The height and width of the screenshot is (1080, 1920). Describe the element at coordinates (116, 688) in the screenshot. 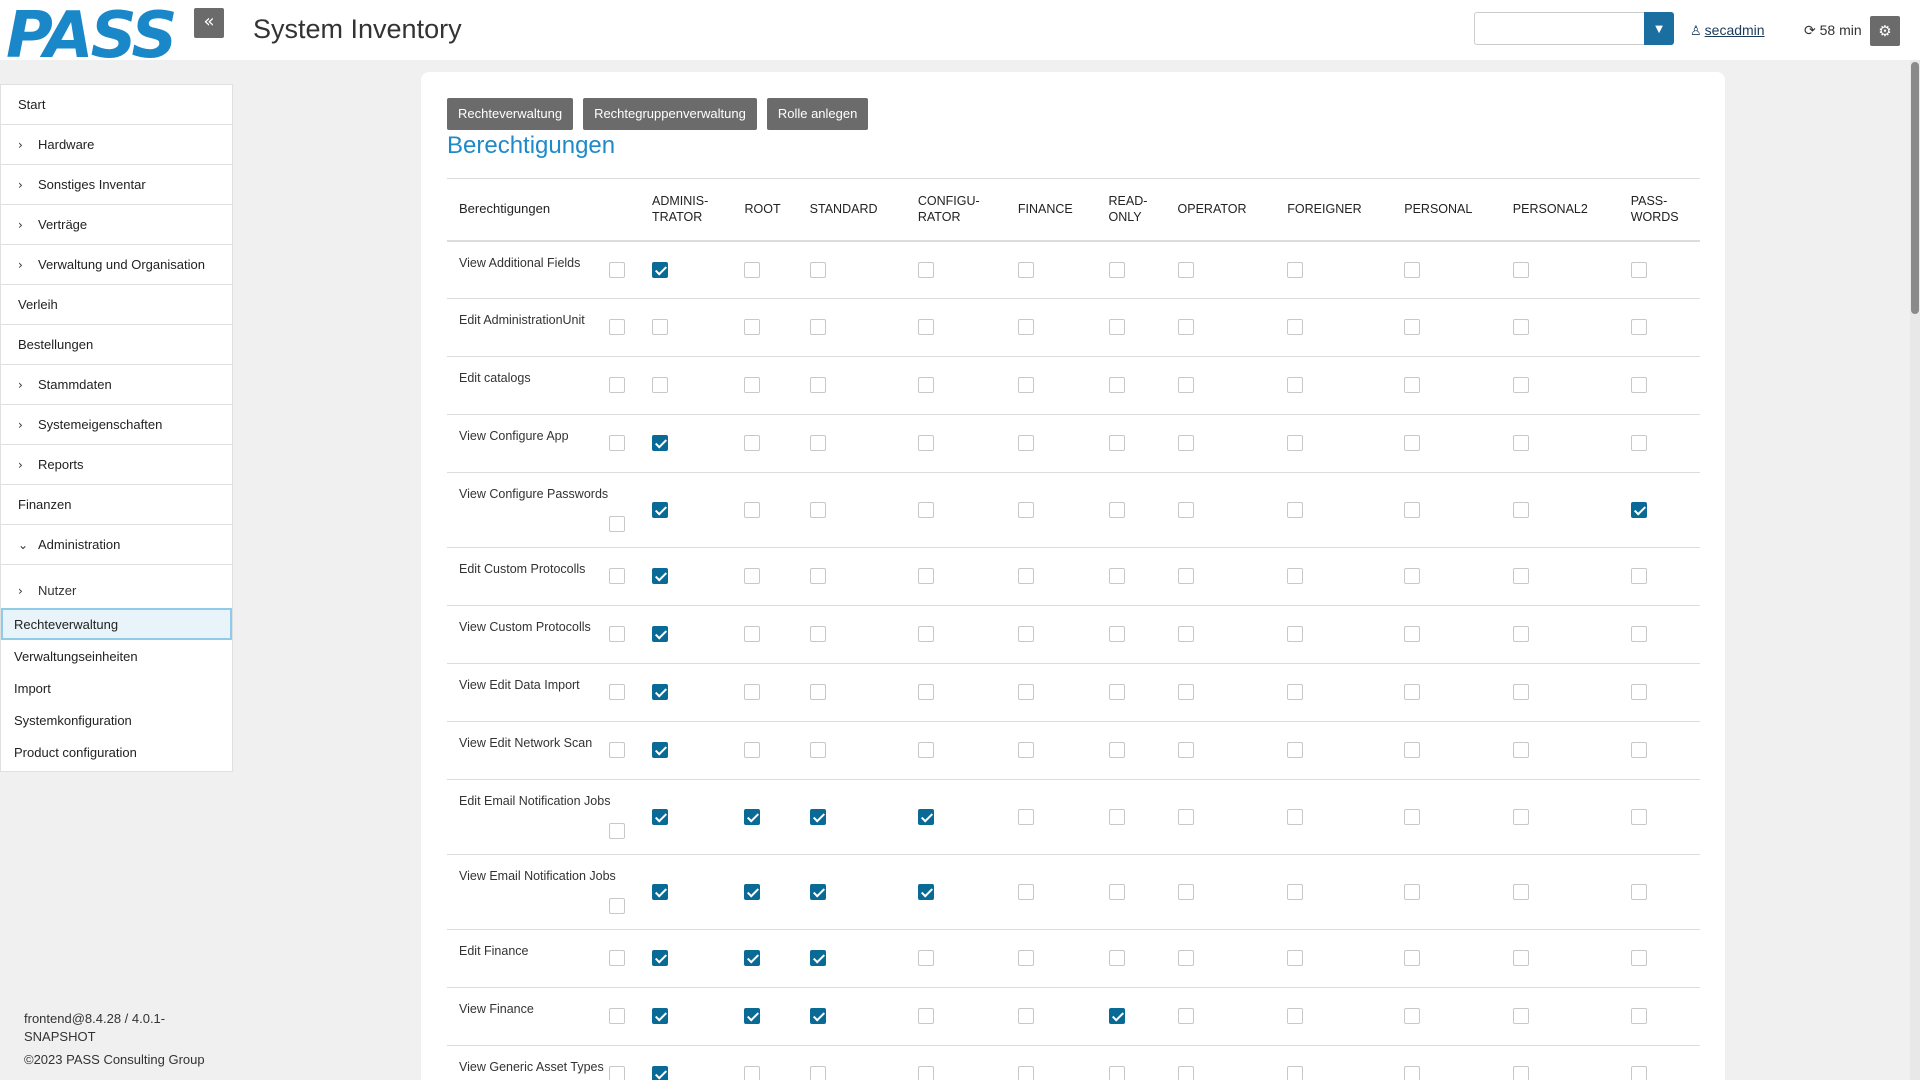

I see `sidebar-link-import: Import` at that location.